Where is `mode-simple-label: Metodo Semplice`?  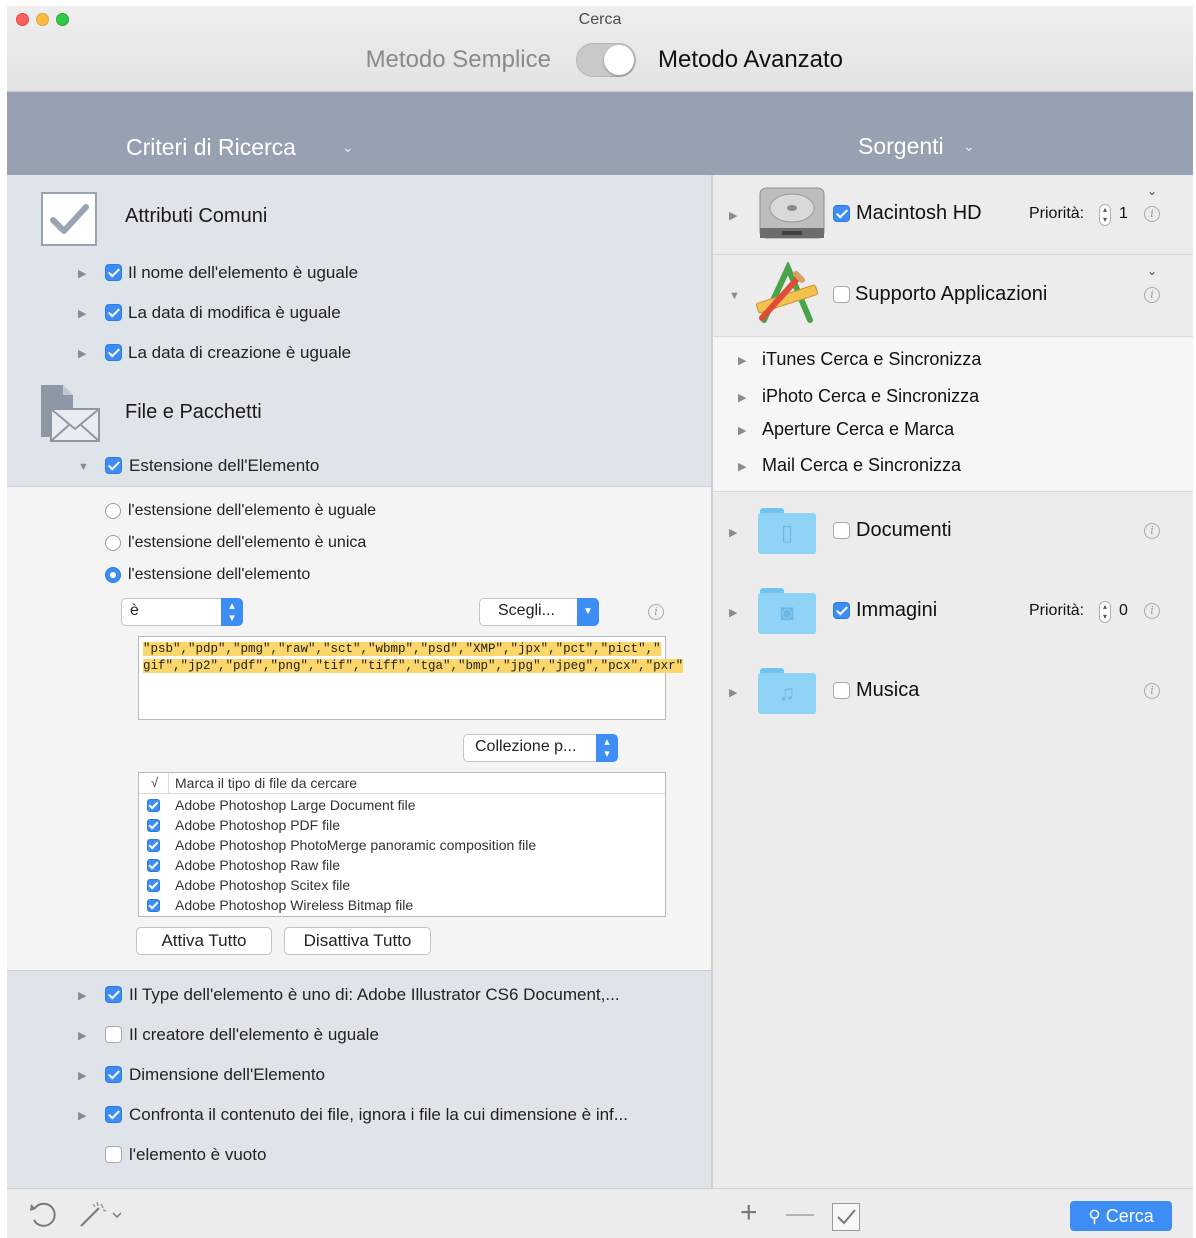
mode-simple-label: Metodo Semplice is located at coordinates (458, 60).